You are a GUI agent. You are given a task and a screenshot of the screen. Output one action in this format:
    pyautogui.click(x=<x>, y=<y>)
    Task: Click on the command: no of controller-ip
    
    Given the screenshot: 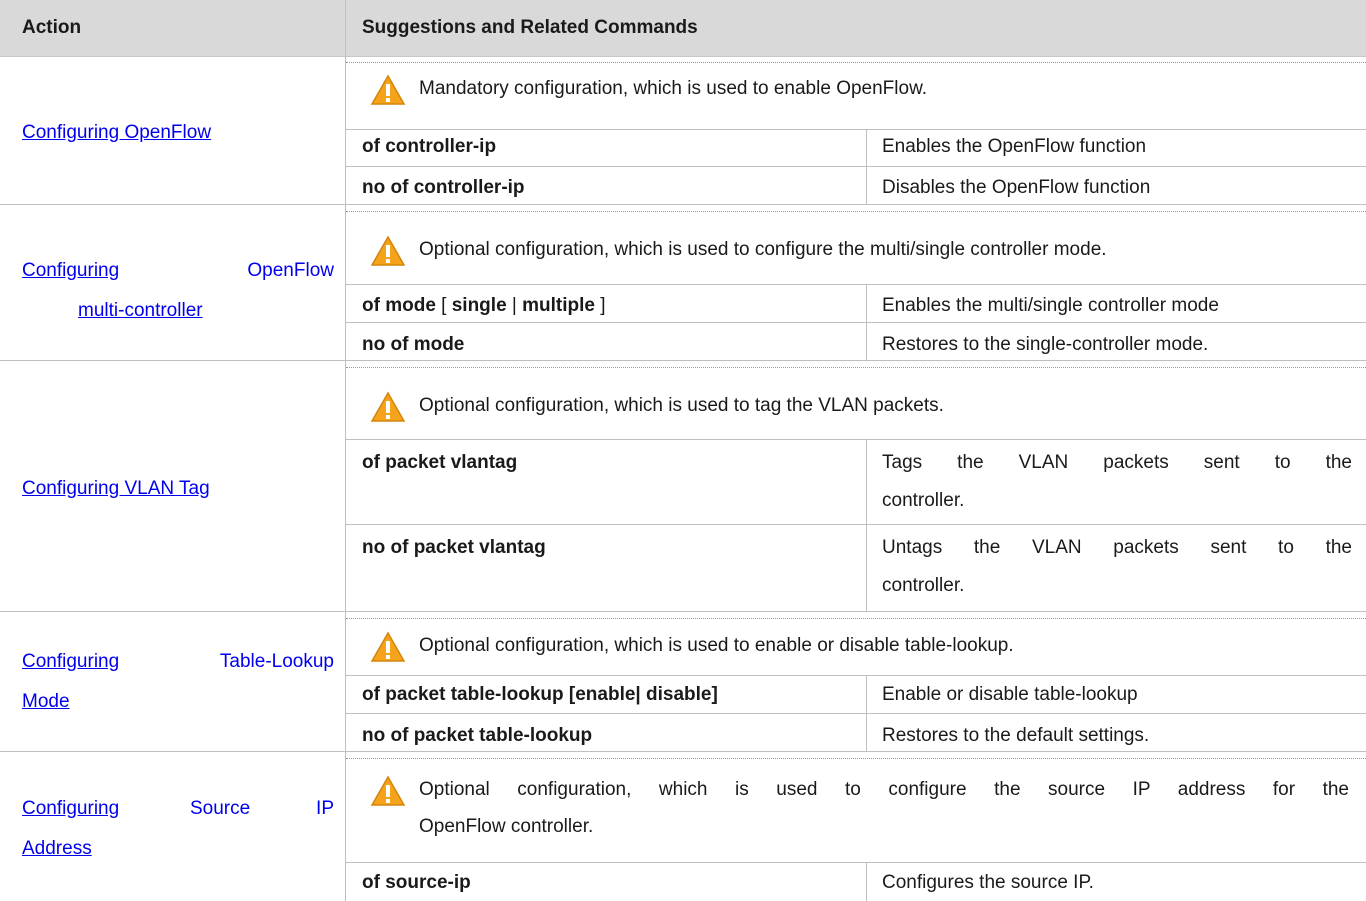 What is the action you would take?
    pyautogui.click(x=443, y=187)
    